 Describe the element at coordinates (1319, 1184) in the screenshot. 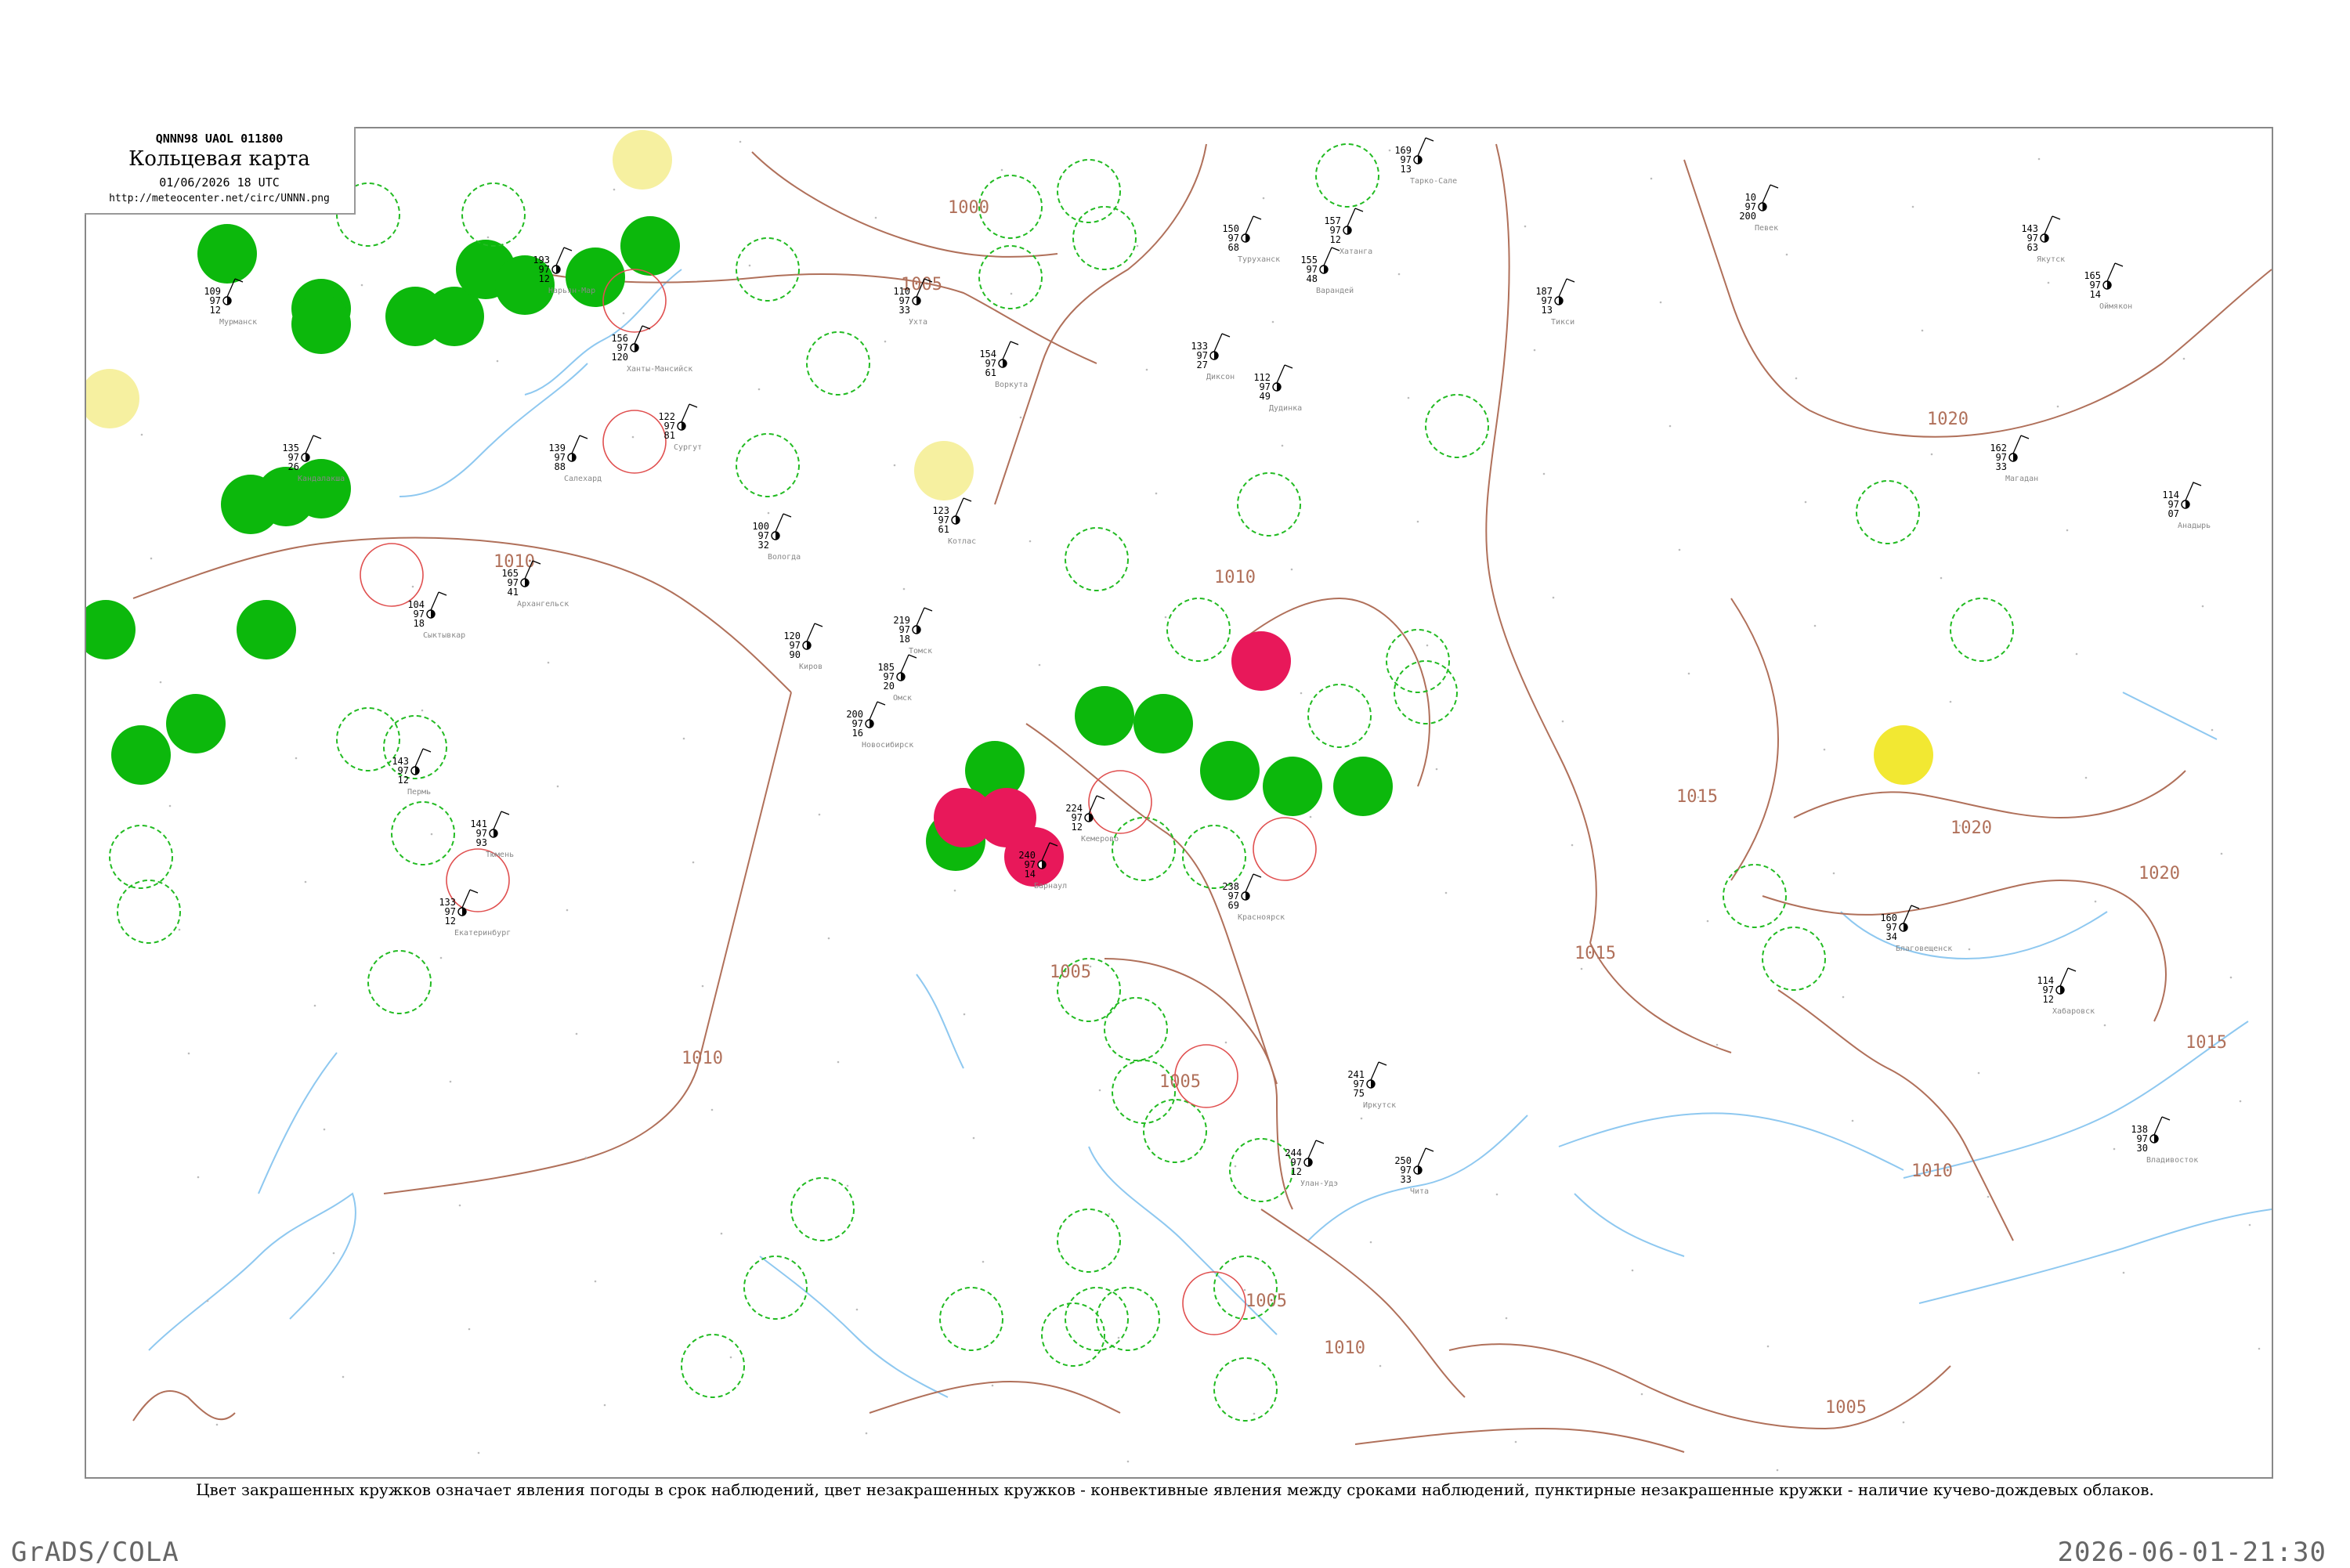

I see `station-name: Улан-Удэ` at that location.